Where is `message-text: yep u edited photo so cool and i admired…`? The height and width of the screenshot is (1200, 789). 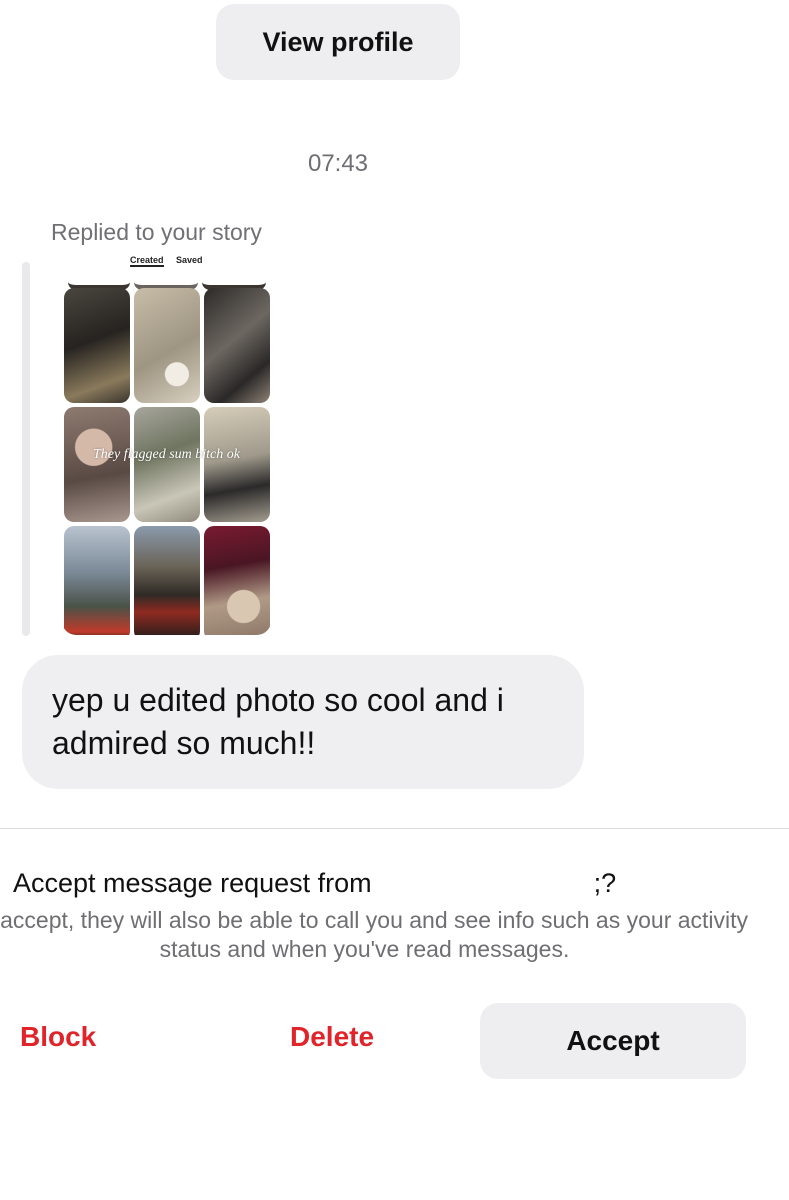
message-text: yep u edited photo so cool and i admired… is located at coordinates (278, 721).